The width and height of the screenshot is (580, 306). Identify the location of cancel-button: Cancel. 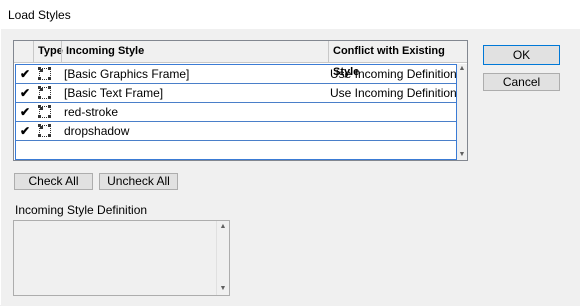
(521, 82).